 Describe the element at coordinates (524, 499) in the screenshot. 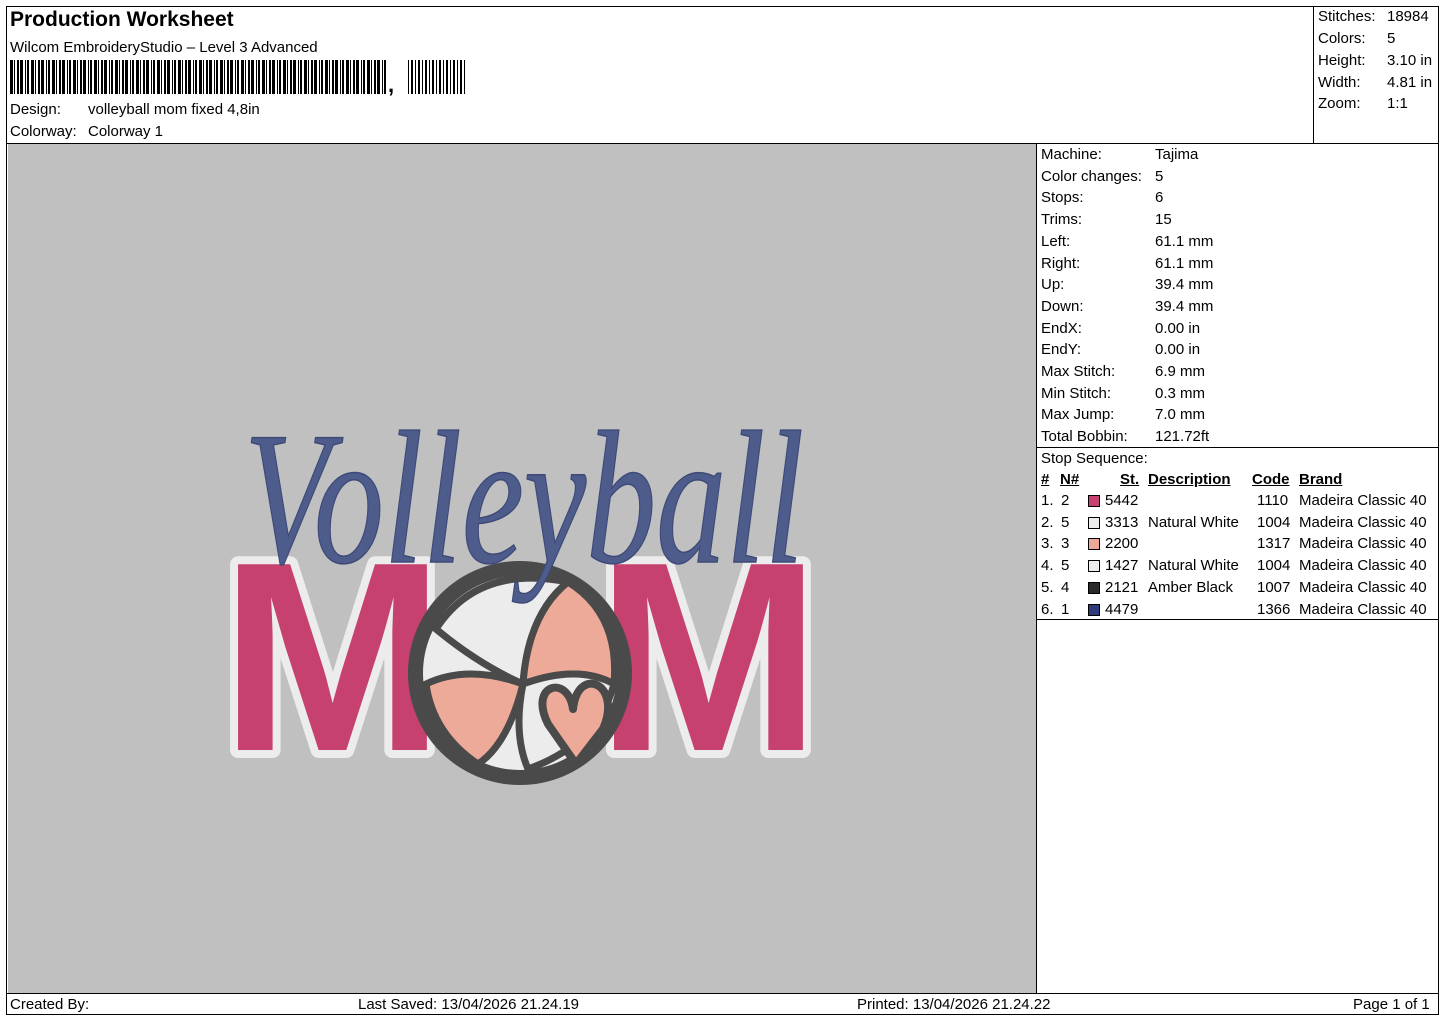

I see `script-word: Volleyball` at that location.